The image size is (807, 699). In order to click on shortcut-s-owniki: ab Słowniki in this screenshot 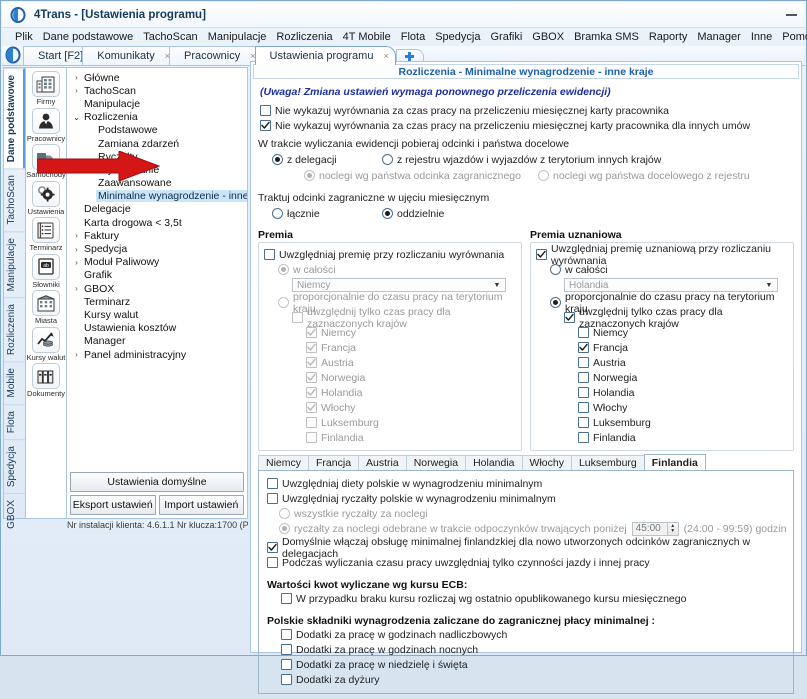, I will do `click(46, 271)`.